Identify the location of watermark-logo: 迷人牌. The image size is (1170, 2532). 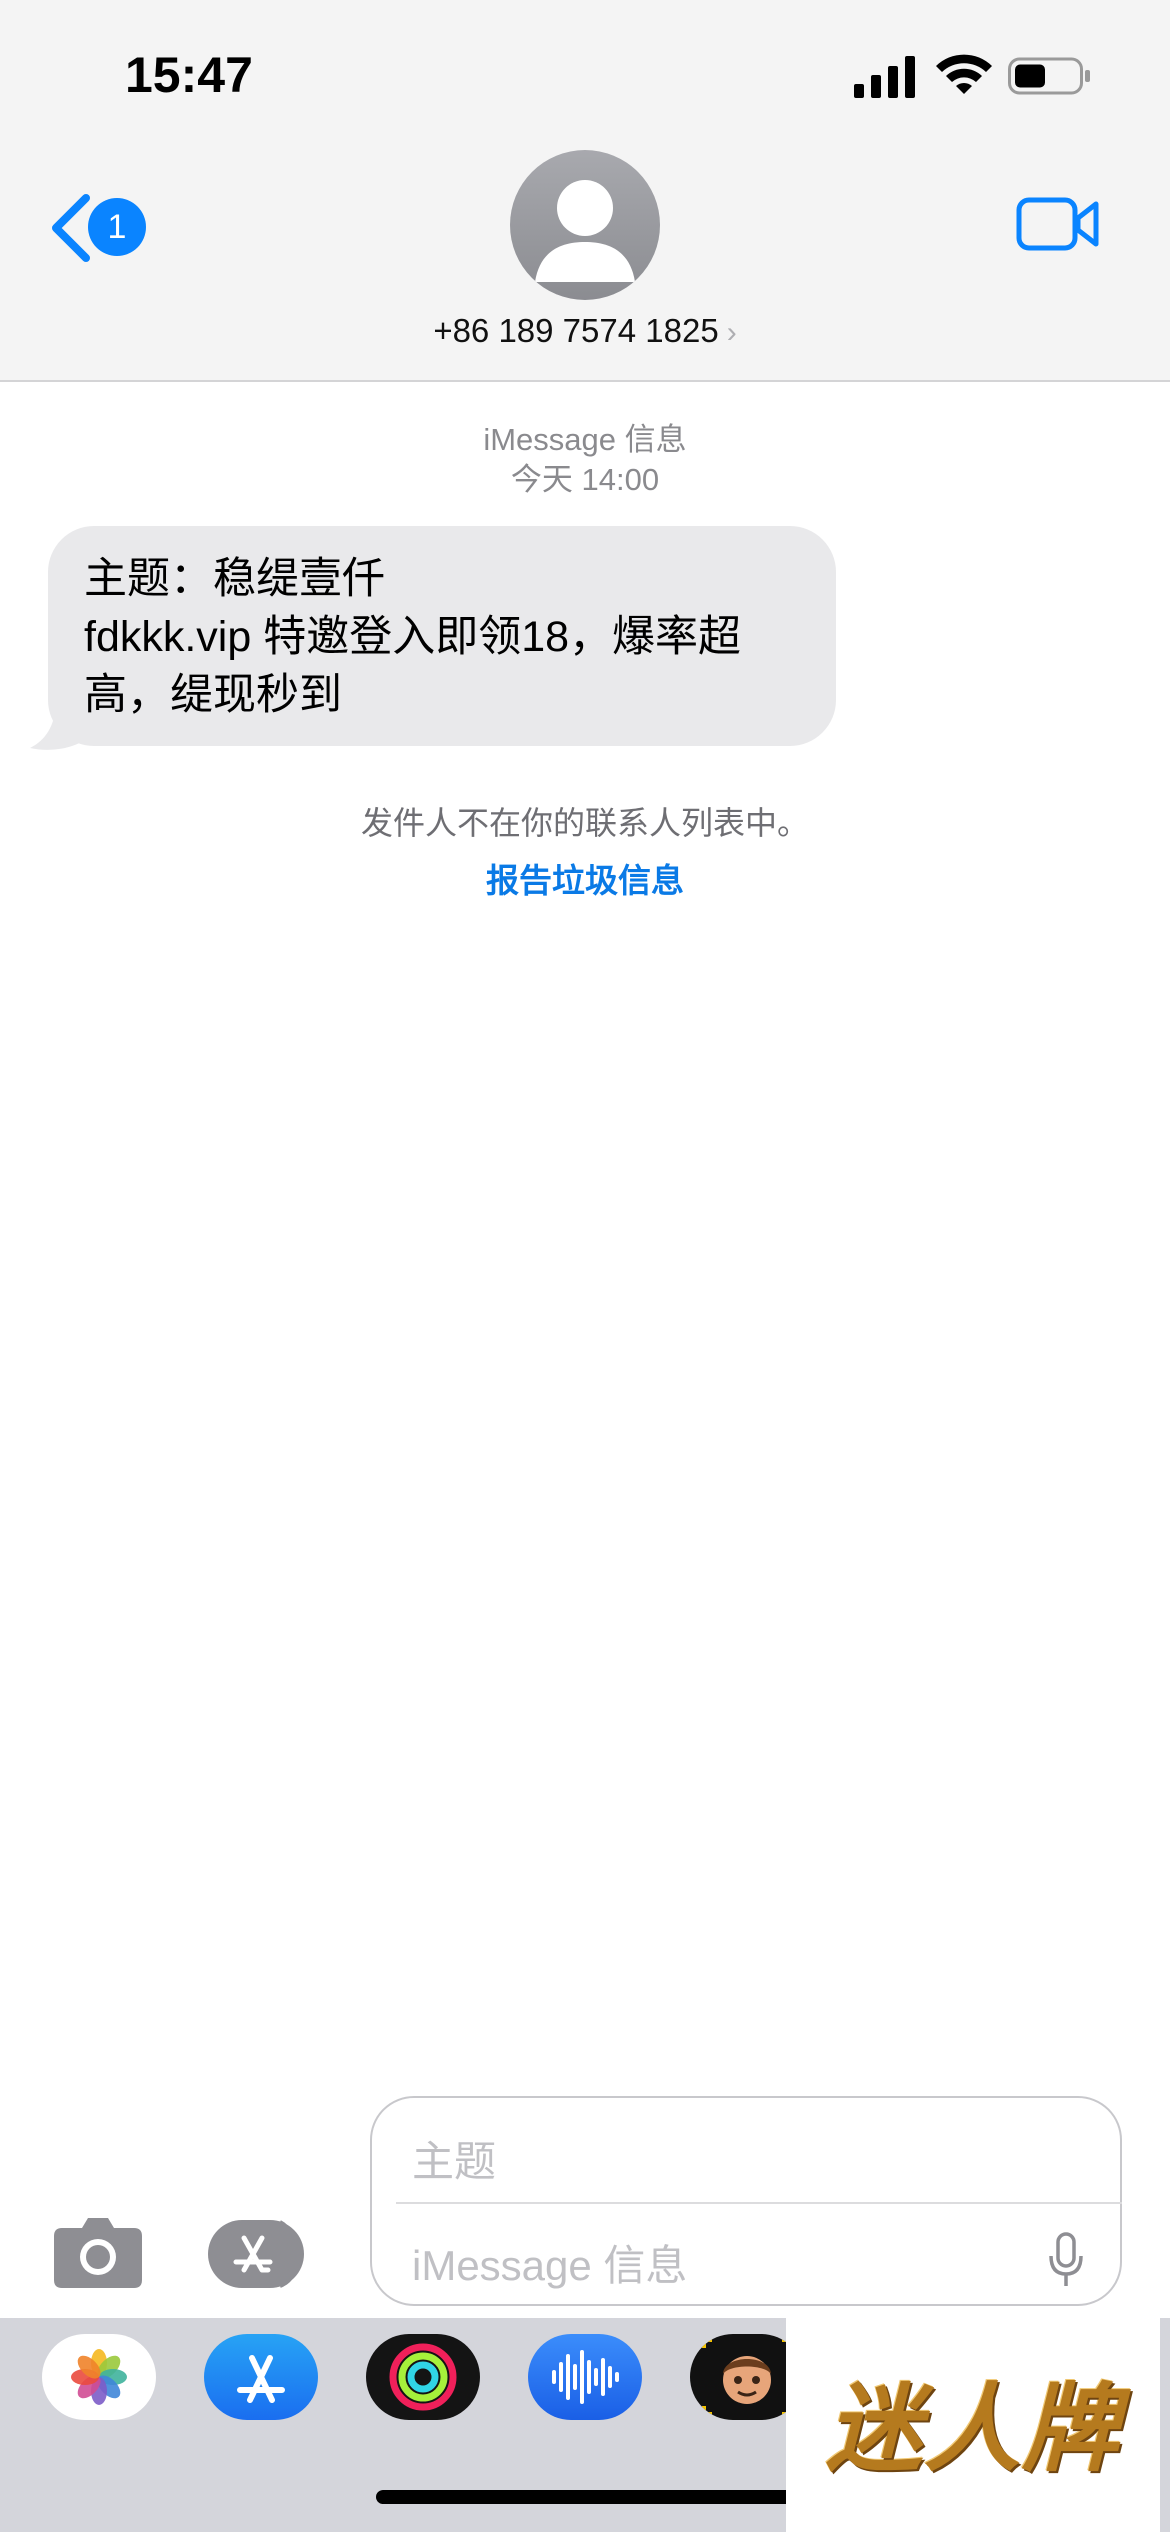
(973, 2420).